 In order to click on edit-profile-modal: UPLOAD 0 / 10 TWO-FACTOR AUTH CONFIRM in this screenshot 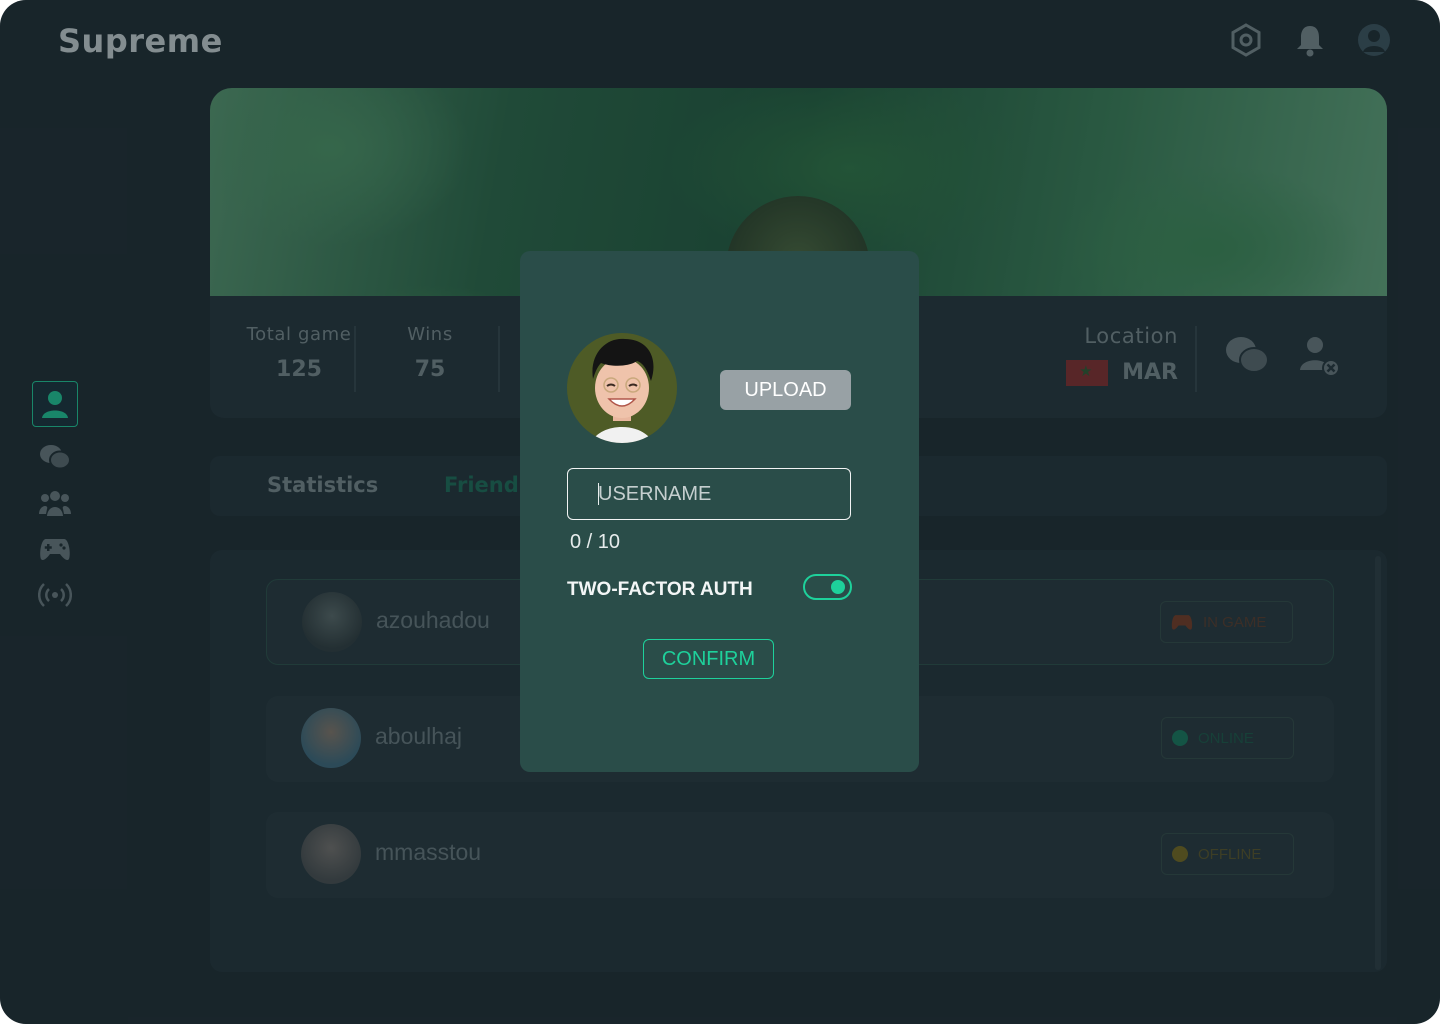, I will do `click(719, 511)`.